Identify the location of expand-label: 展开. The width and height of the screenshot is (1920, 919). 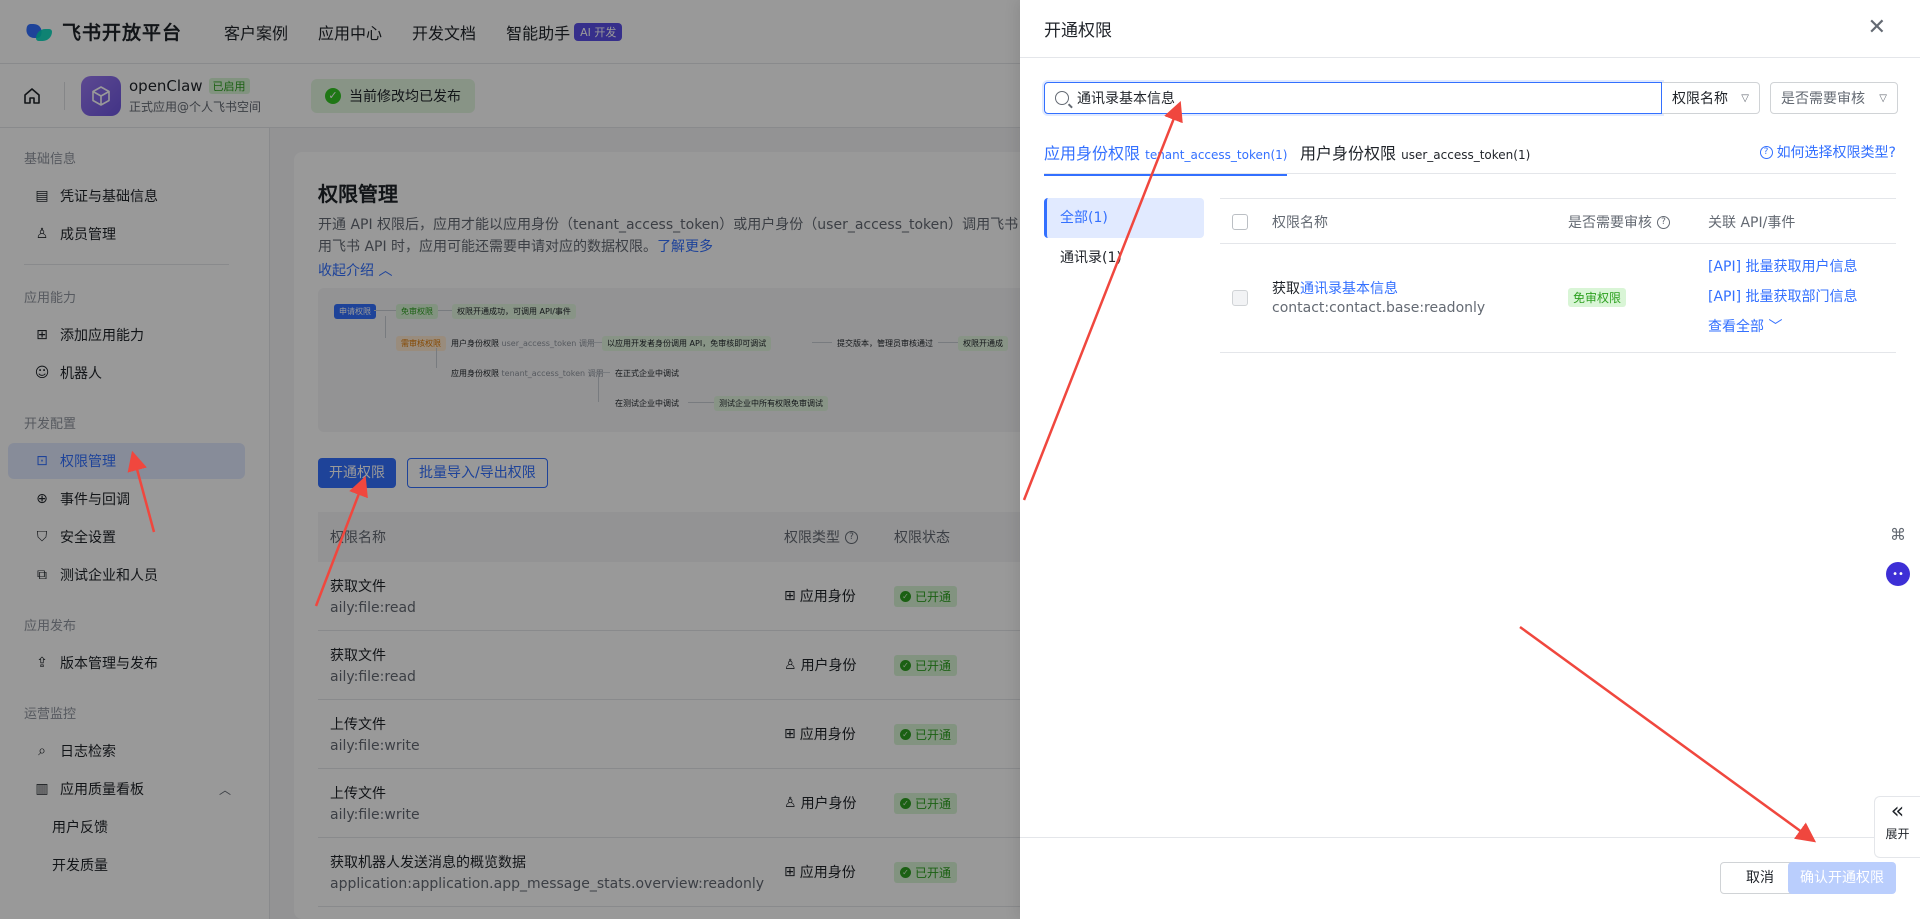
(1897, 834).